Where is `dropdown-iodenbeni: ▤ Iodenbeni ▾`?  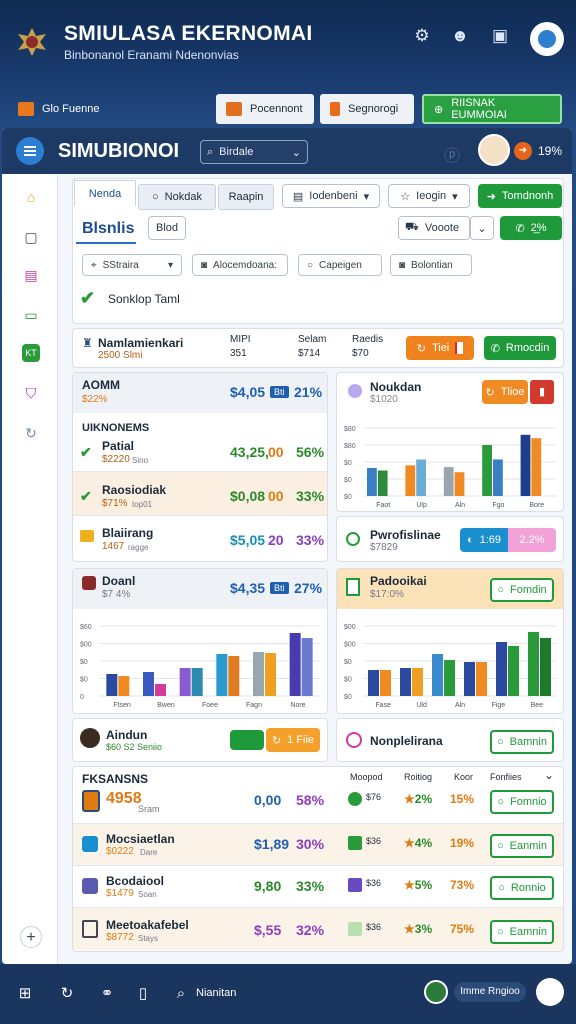 dropdown-iodenbeni: ▤ Iodenbeni ▾ is located at coordinates (331, 196).